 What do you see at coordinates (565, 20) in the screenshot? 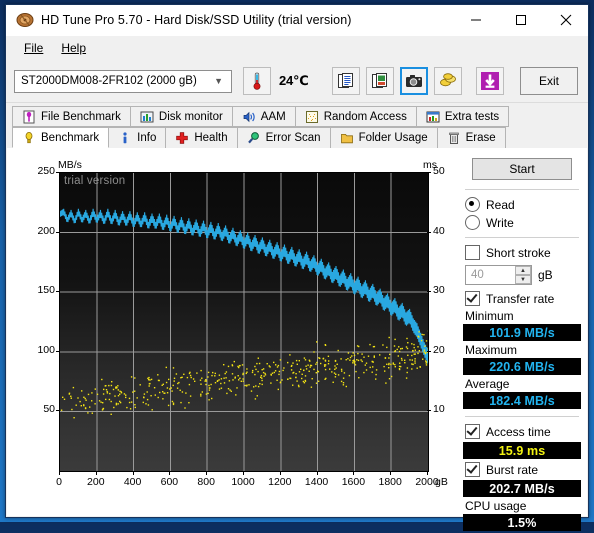
I see `close-button` at bounding box center [565, 20].